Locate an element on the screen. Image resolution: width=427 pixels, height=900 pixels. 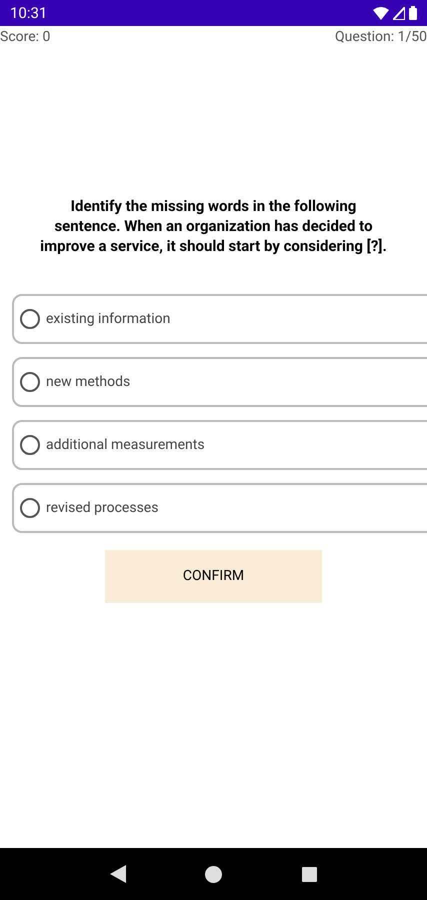
recents-icon is located at coordinates (310, 874).